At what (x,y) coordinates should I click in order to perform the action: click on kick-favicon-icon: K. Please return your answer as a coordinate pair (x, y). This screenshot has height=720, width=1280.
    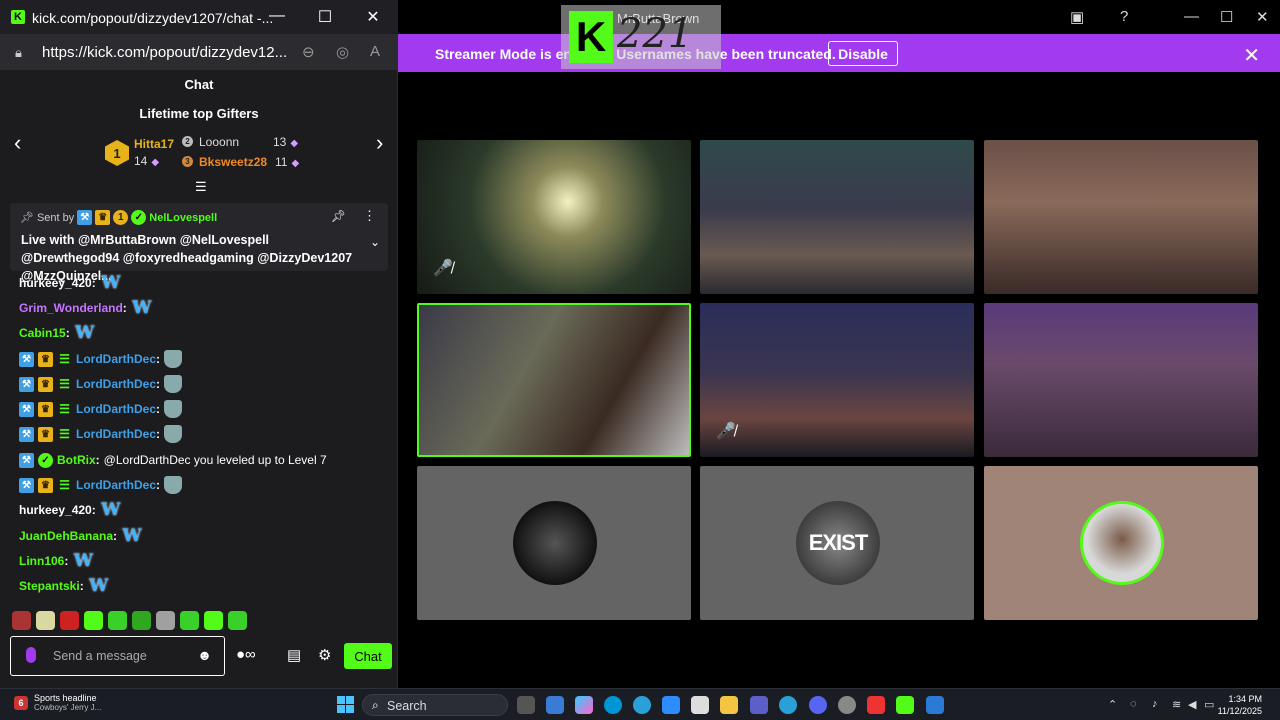
    Looking at the image, I should click on (18, 17).